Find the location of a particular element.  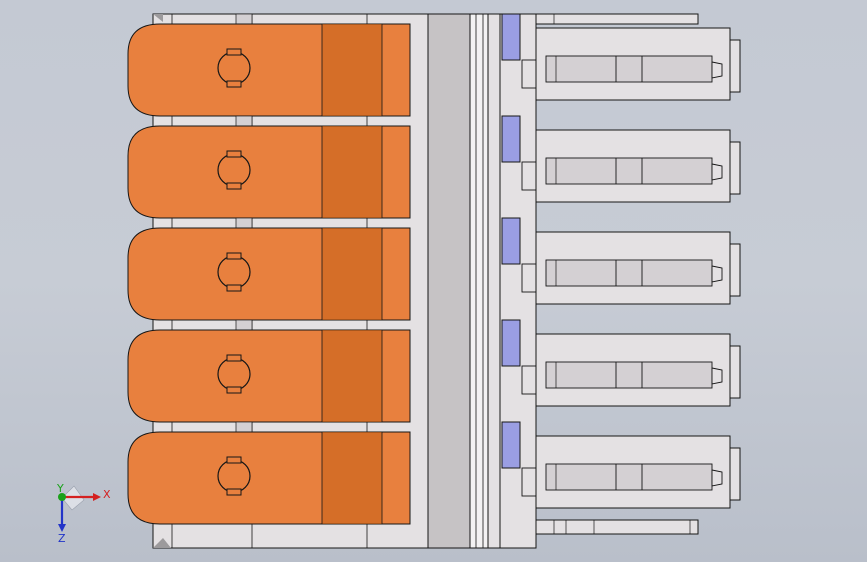

y-axis-label: Y is located at coordinates (60, 488).